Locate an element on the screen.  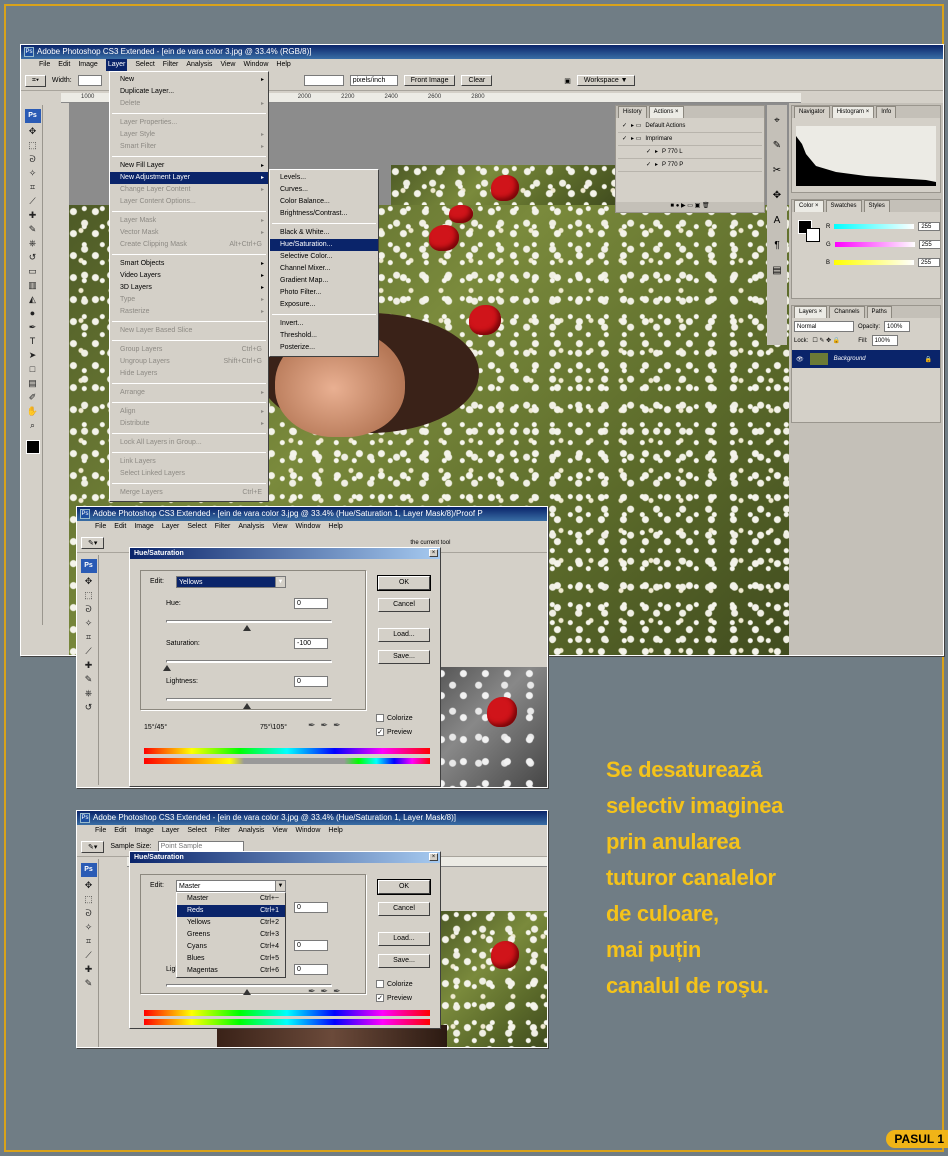
saturation-slider is located at coordinates (247, 665).